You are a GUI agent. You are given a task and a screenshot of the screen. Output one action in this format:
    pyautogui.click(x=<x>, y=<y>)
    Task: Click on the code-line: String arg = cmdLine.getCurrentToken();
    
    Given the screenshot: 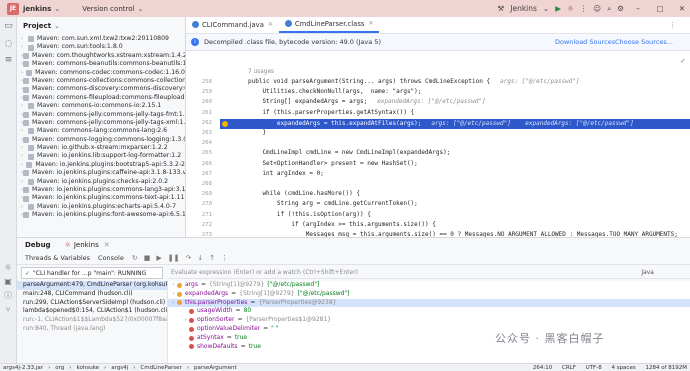 What is the action you would take?
    pyautogui.click(x=333, y=203)
    